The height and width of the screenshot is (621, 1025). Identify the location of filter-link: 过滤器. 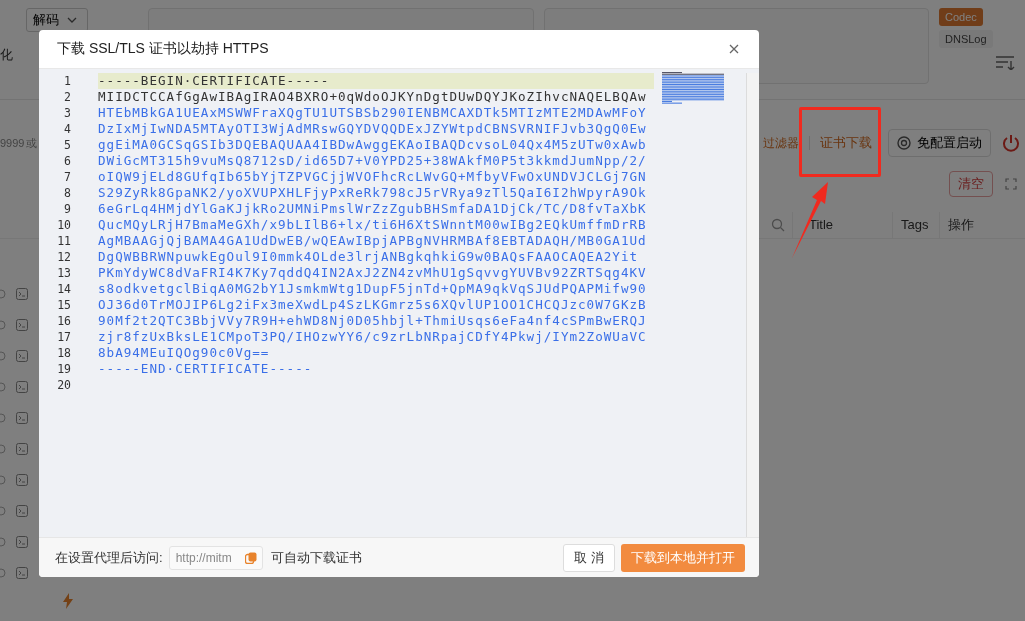
(781, 143).